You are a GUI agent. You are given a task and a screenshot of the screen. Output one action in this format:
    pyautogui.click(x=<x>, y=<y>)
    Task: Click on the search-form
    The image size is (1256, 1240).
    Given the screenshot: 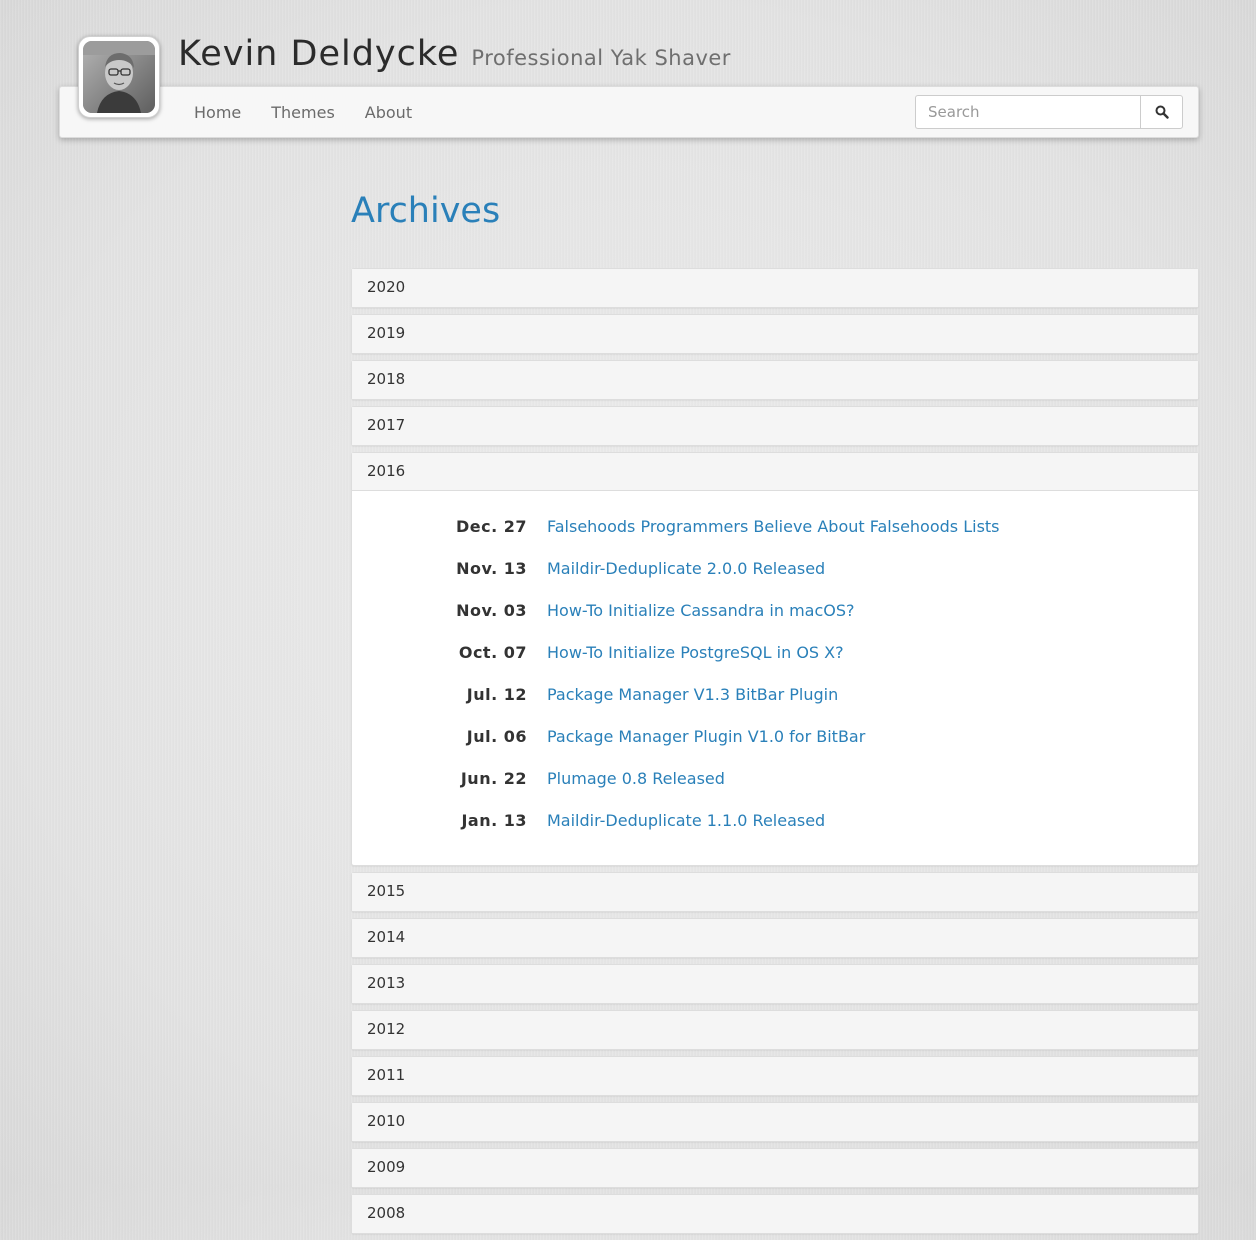 What is the action you would take?
    pyautogui.click(x=1049, y=112)
    